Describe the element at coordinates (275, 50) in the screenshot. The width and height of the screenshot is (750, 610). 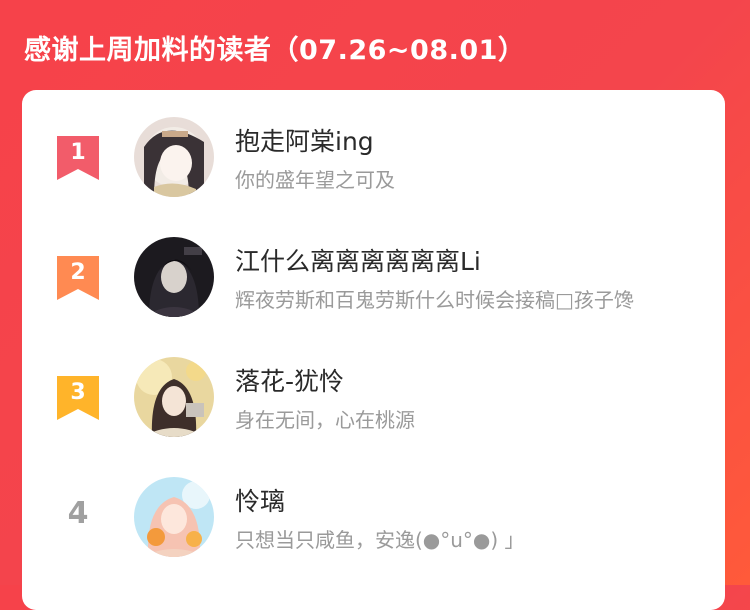
I see `page-header-title: 感谢上周加料的读者（07.26~08.01）` at that location.